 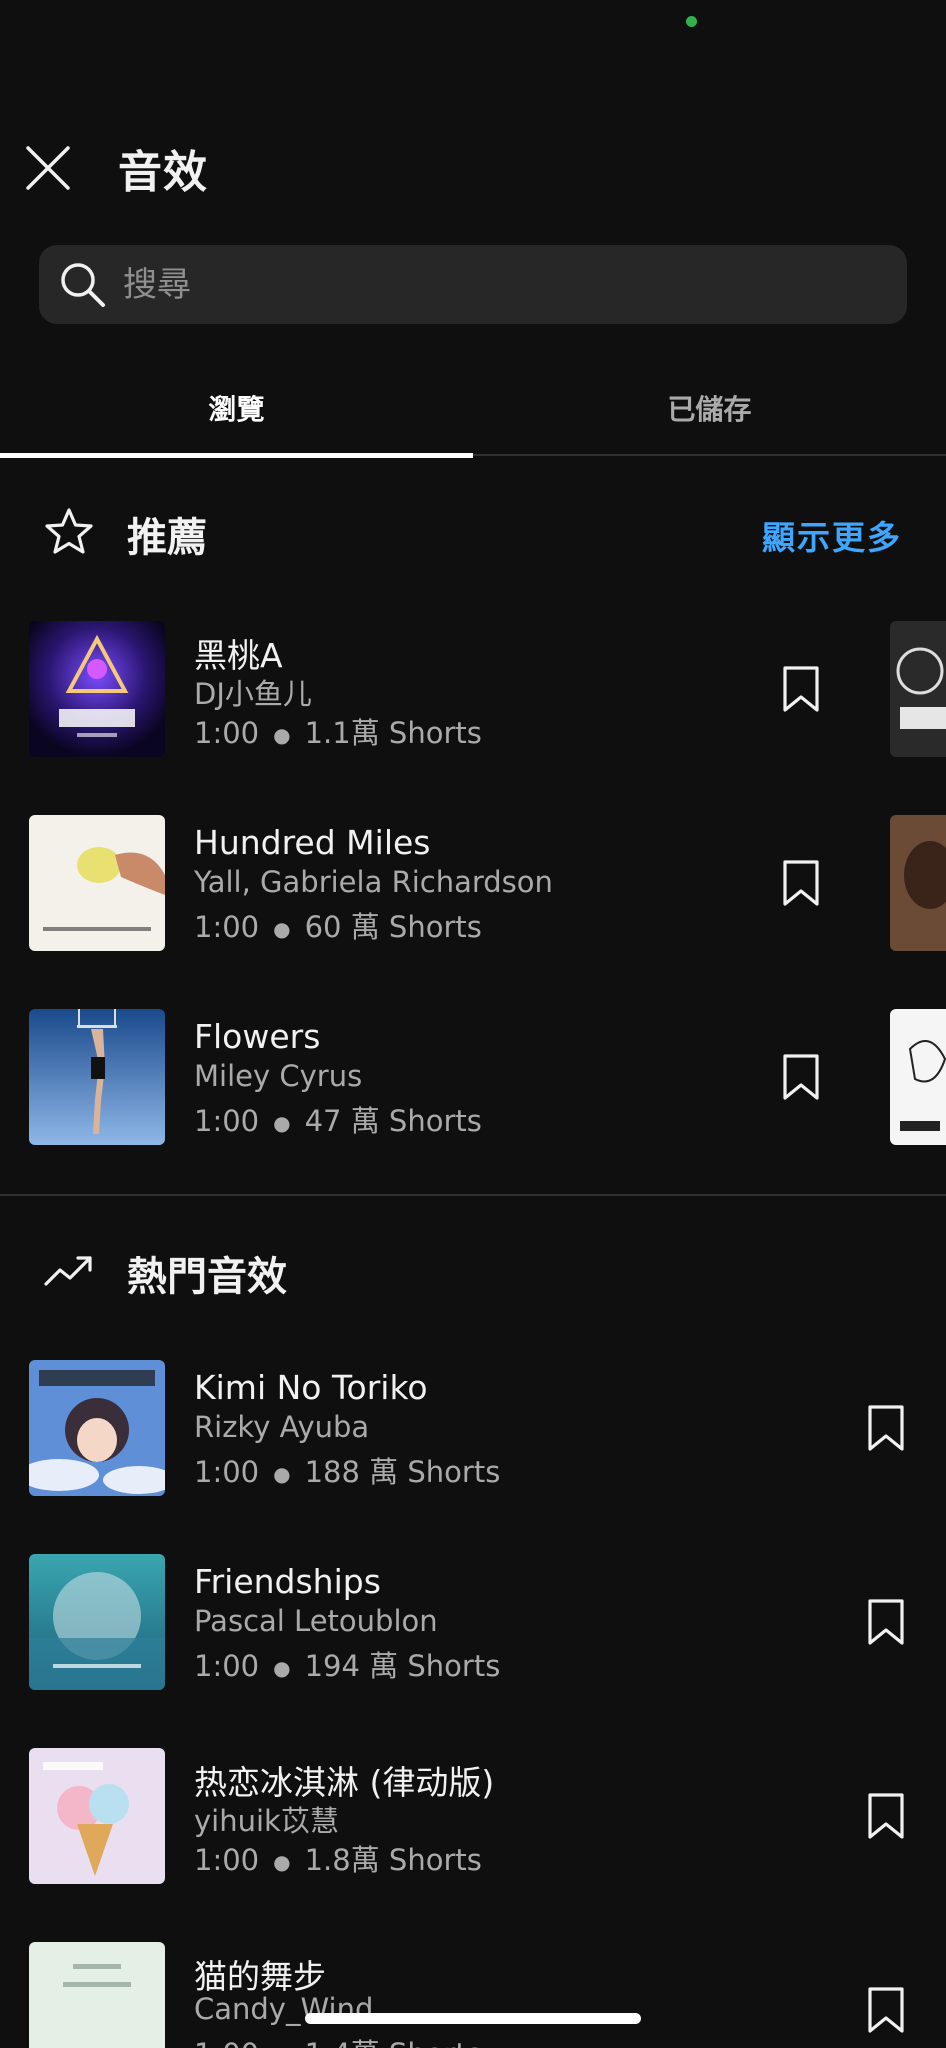 What do you see at coordinates (312, 842) in the screenshot?
I see `track-title: Hundred Miles` at bounding box center [312, 842].